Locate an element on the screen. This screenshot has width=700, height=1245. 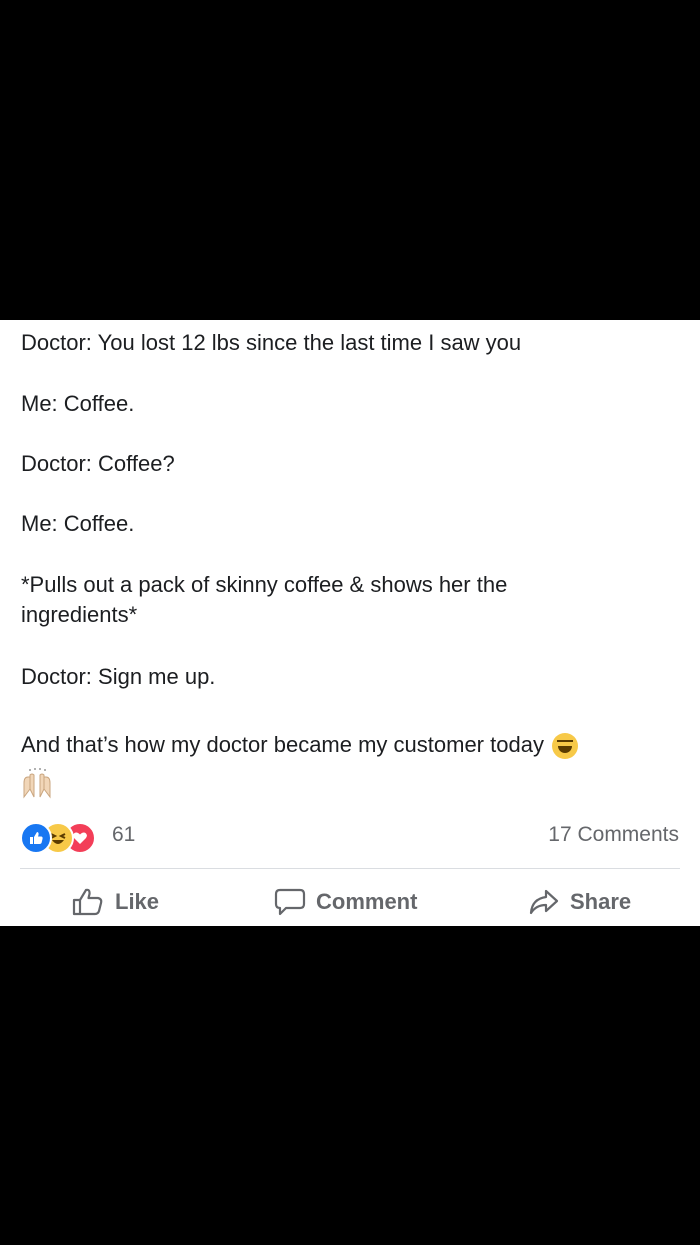
share-button: Share is located at coordinates (579, 902).